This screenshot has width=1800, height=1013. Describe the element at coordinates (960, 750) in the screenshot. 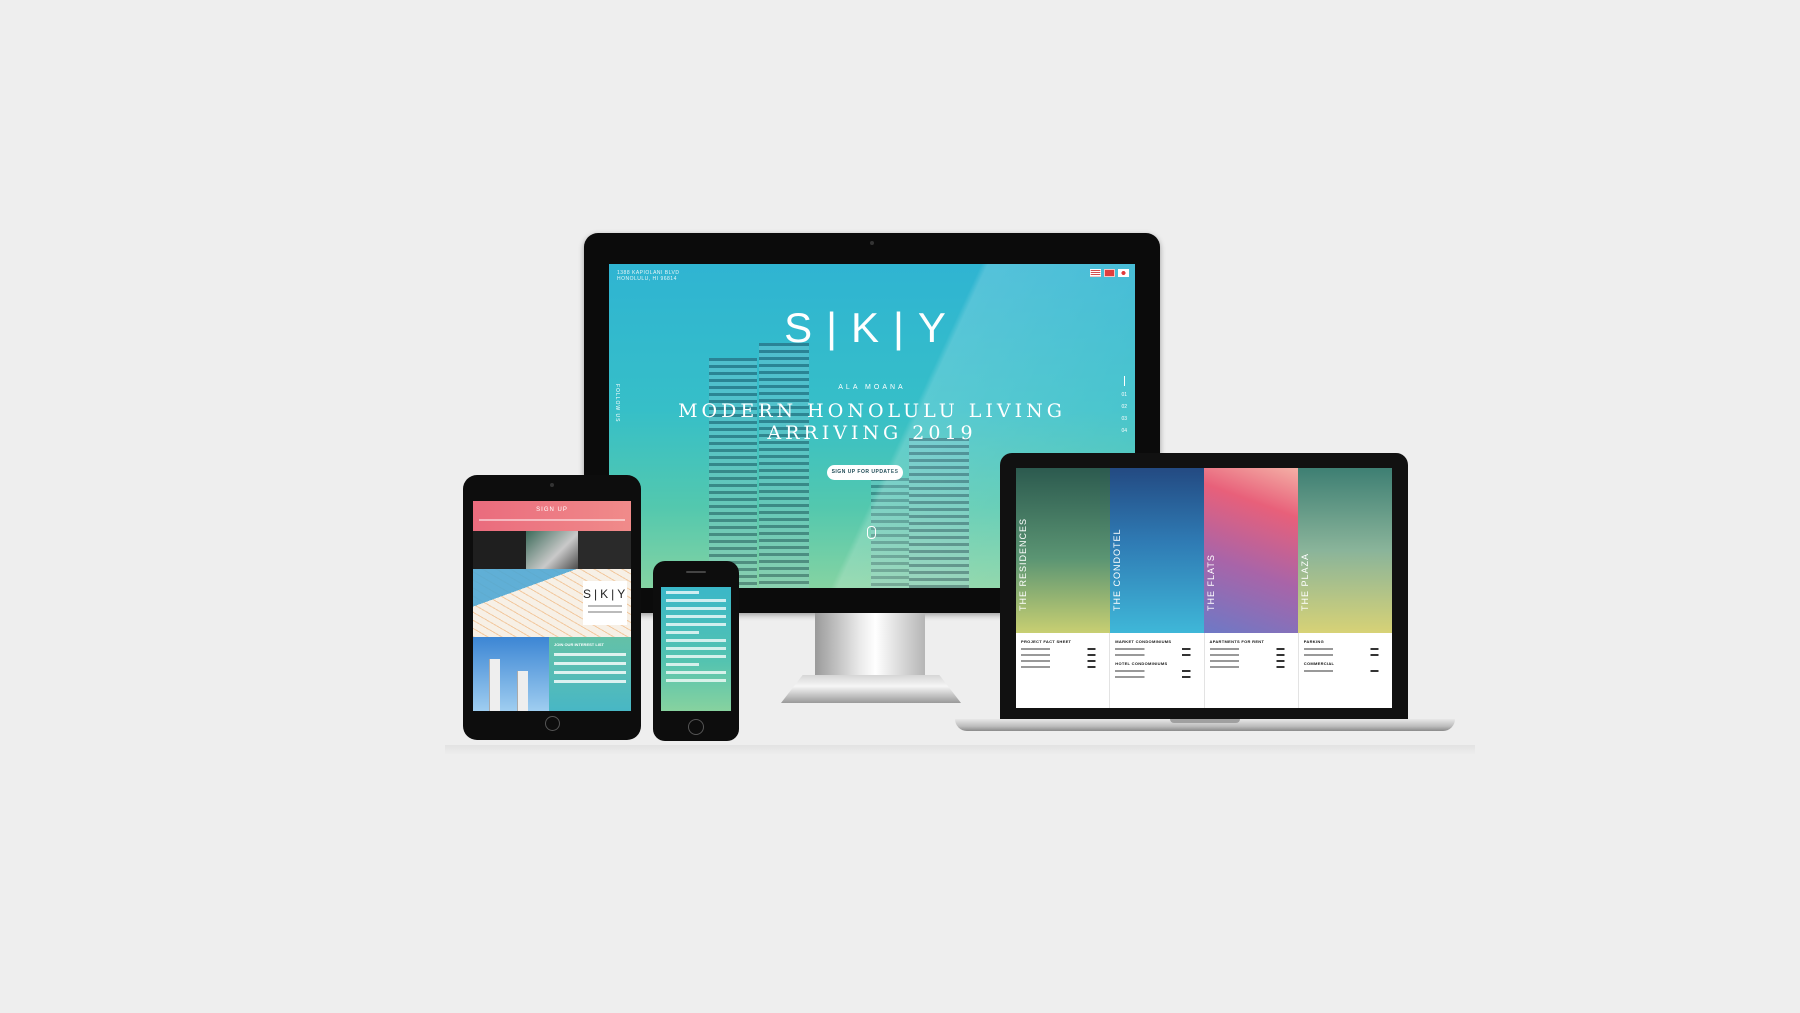

I see `floor-shadow` at that location.